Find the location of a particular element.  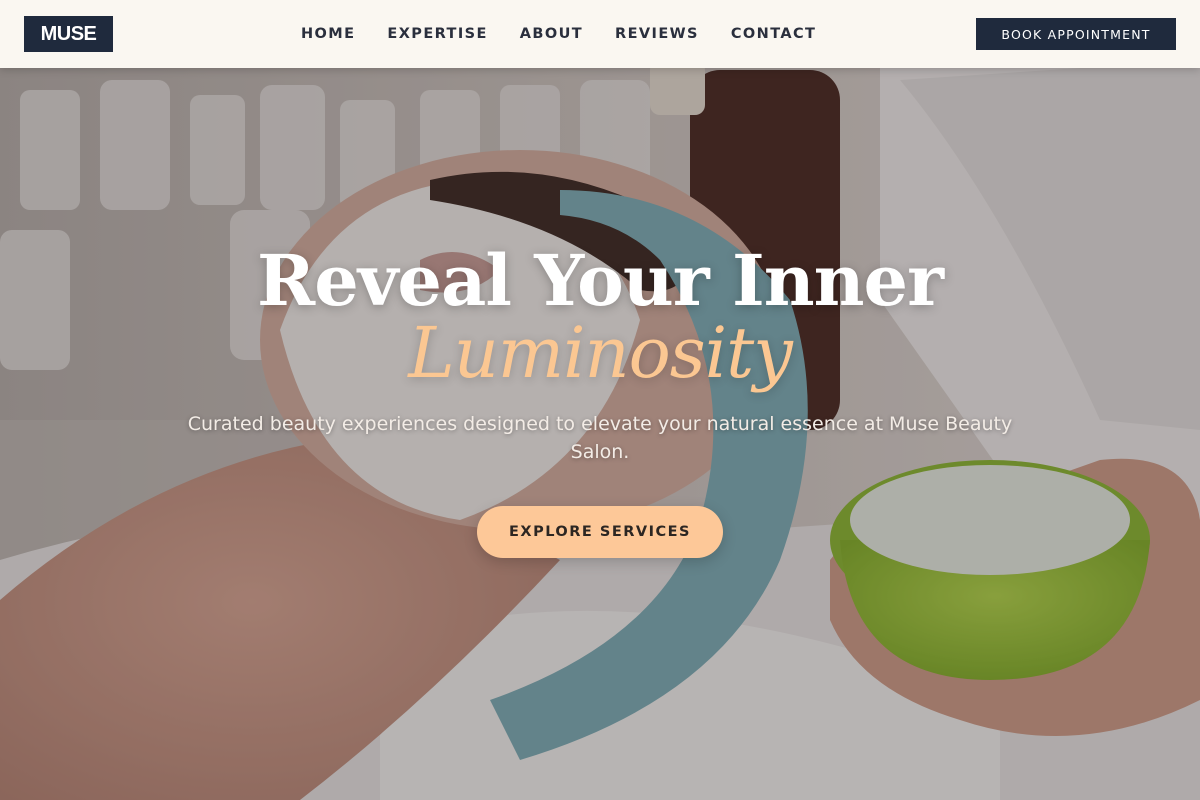

main-navigation: HOME EXPERTISE ABOUT REVIEWS CONTACT is located at coordinates (558, 34).